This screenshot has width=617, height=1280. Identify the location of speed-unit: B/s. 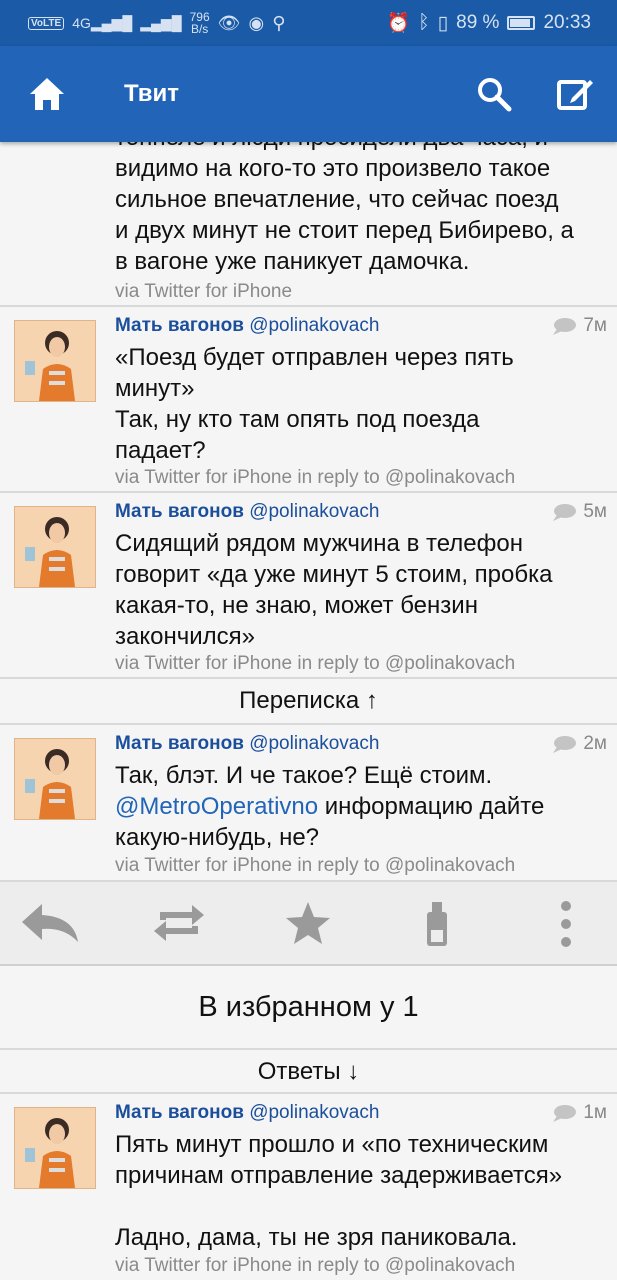
(199, 29).